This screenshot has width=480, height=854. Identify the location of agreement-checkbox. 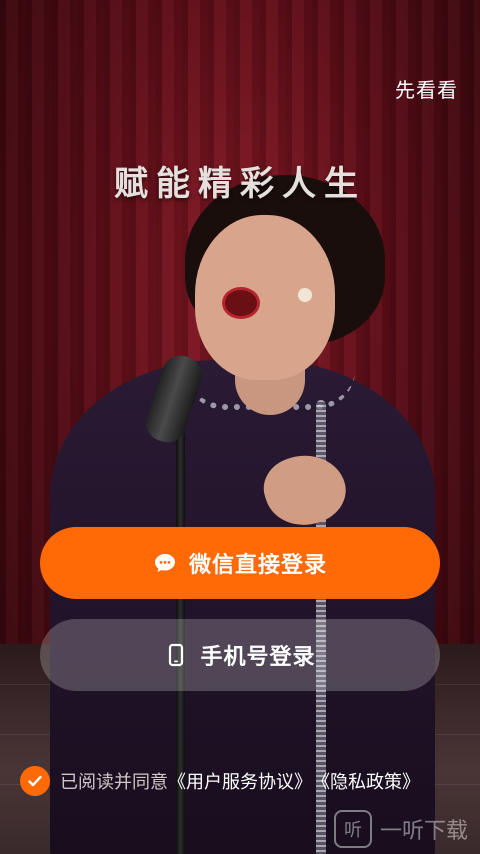
(35, 781).